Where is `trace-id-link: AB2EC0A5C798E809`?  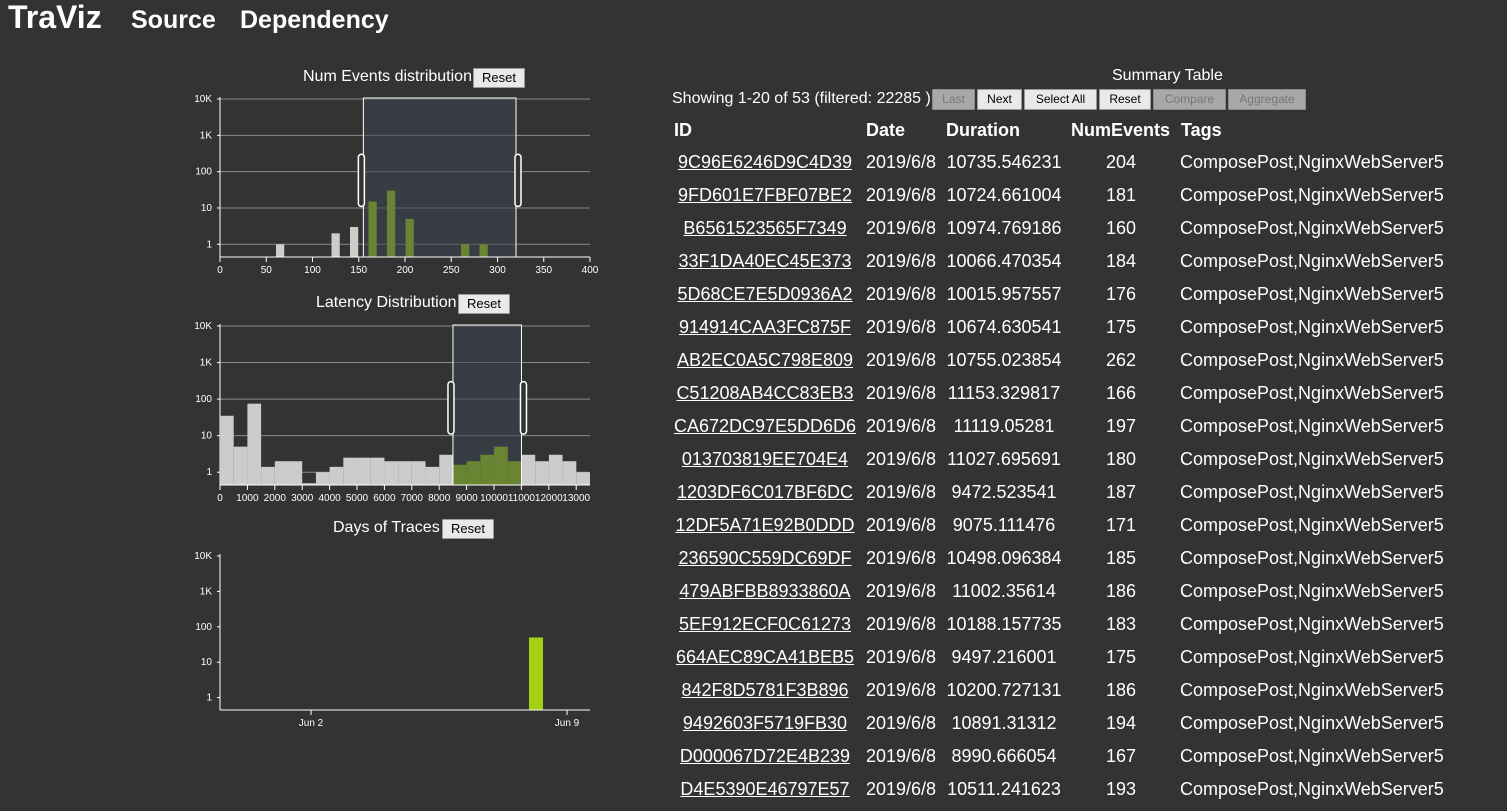
trace-id-link: AB2EC0A5C798E809 is located at coordinates (765, 360).